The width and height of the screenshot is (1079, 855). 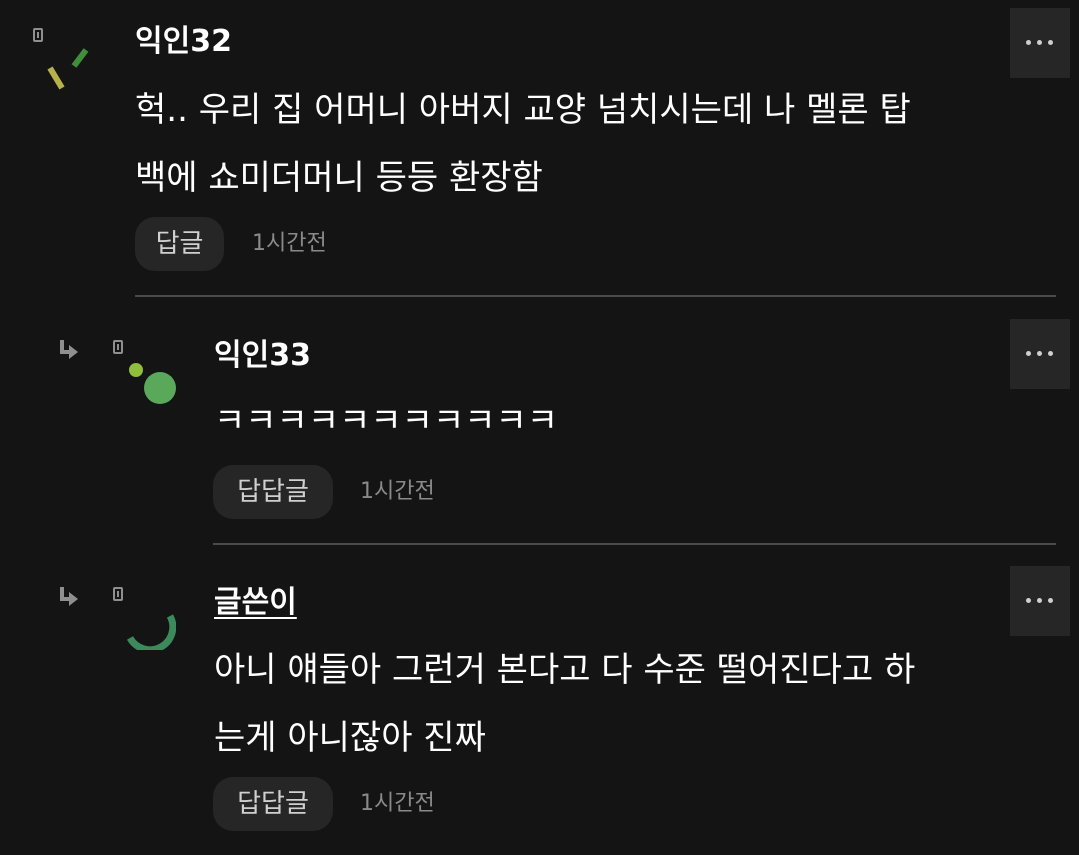 What do you see at coordinates (255, 603) in the screenshot?
I see `author-username: 글쓴이` at bounding box center [255, 603].